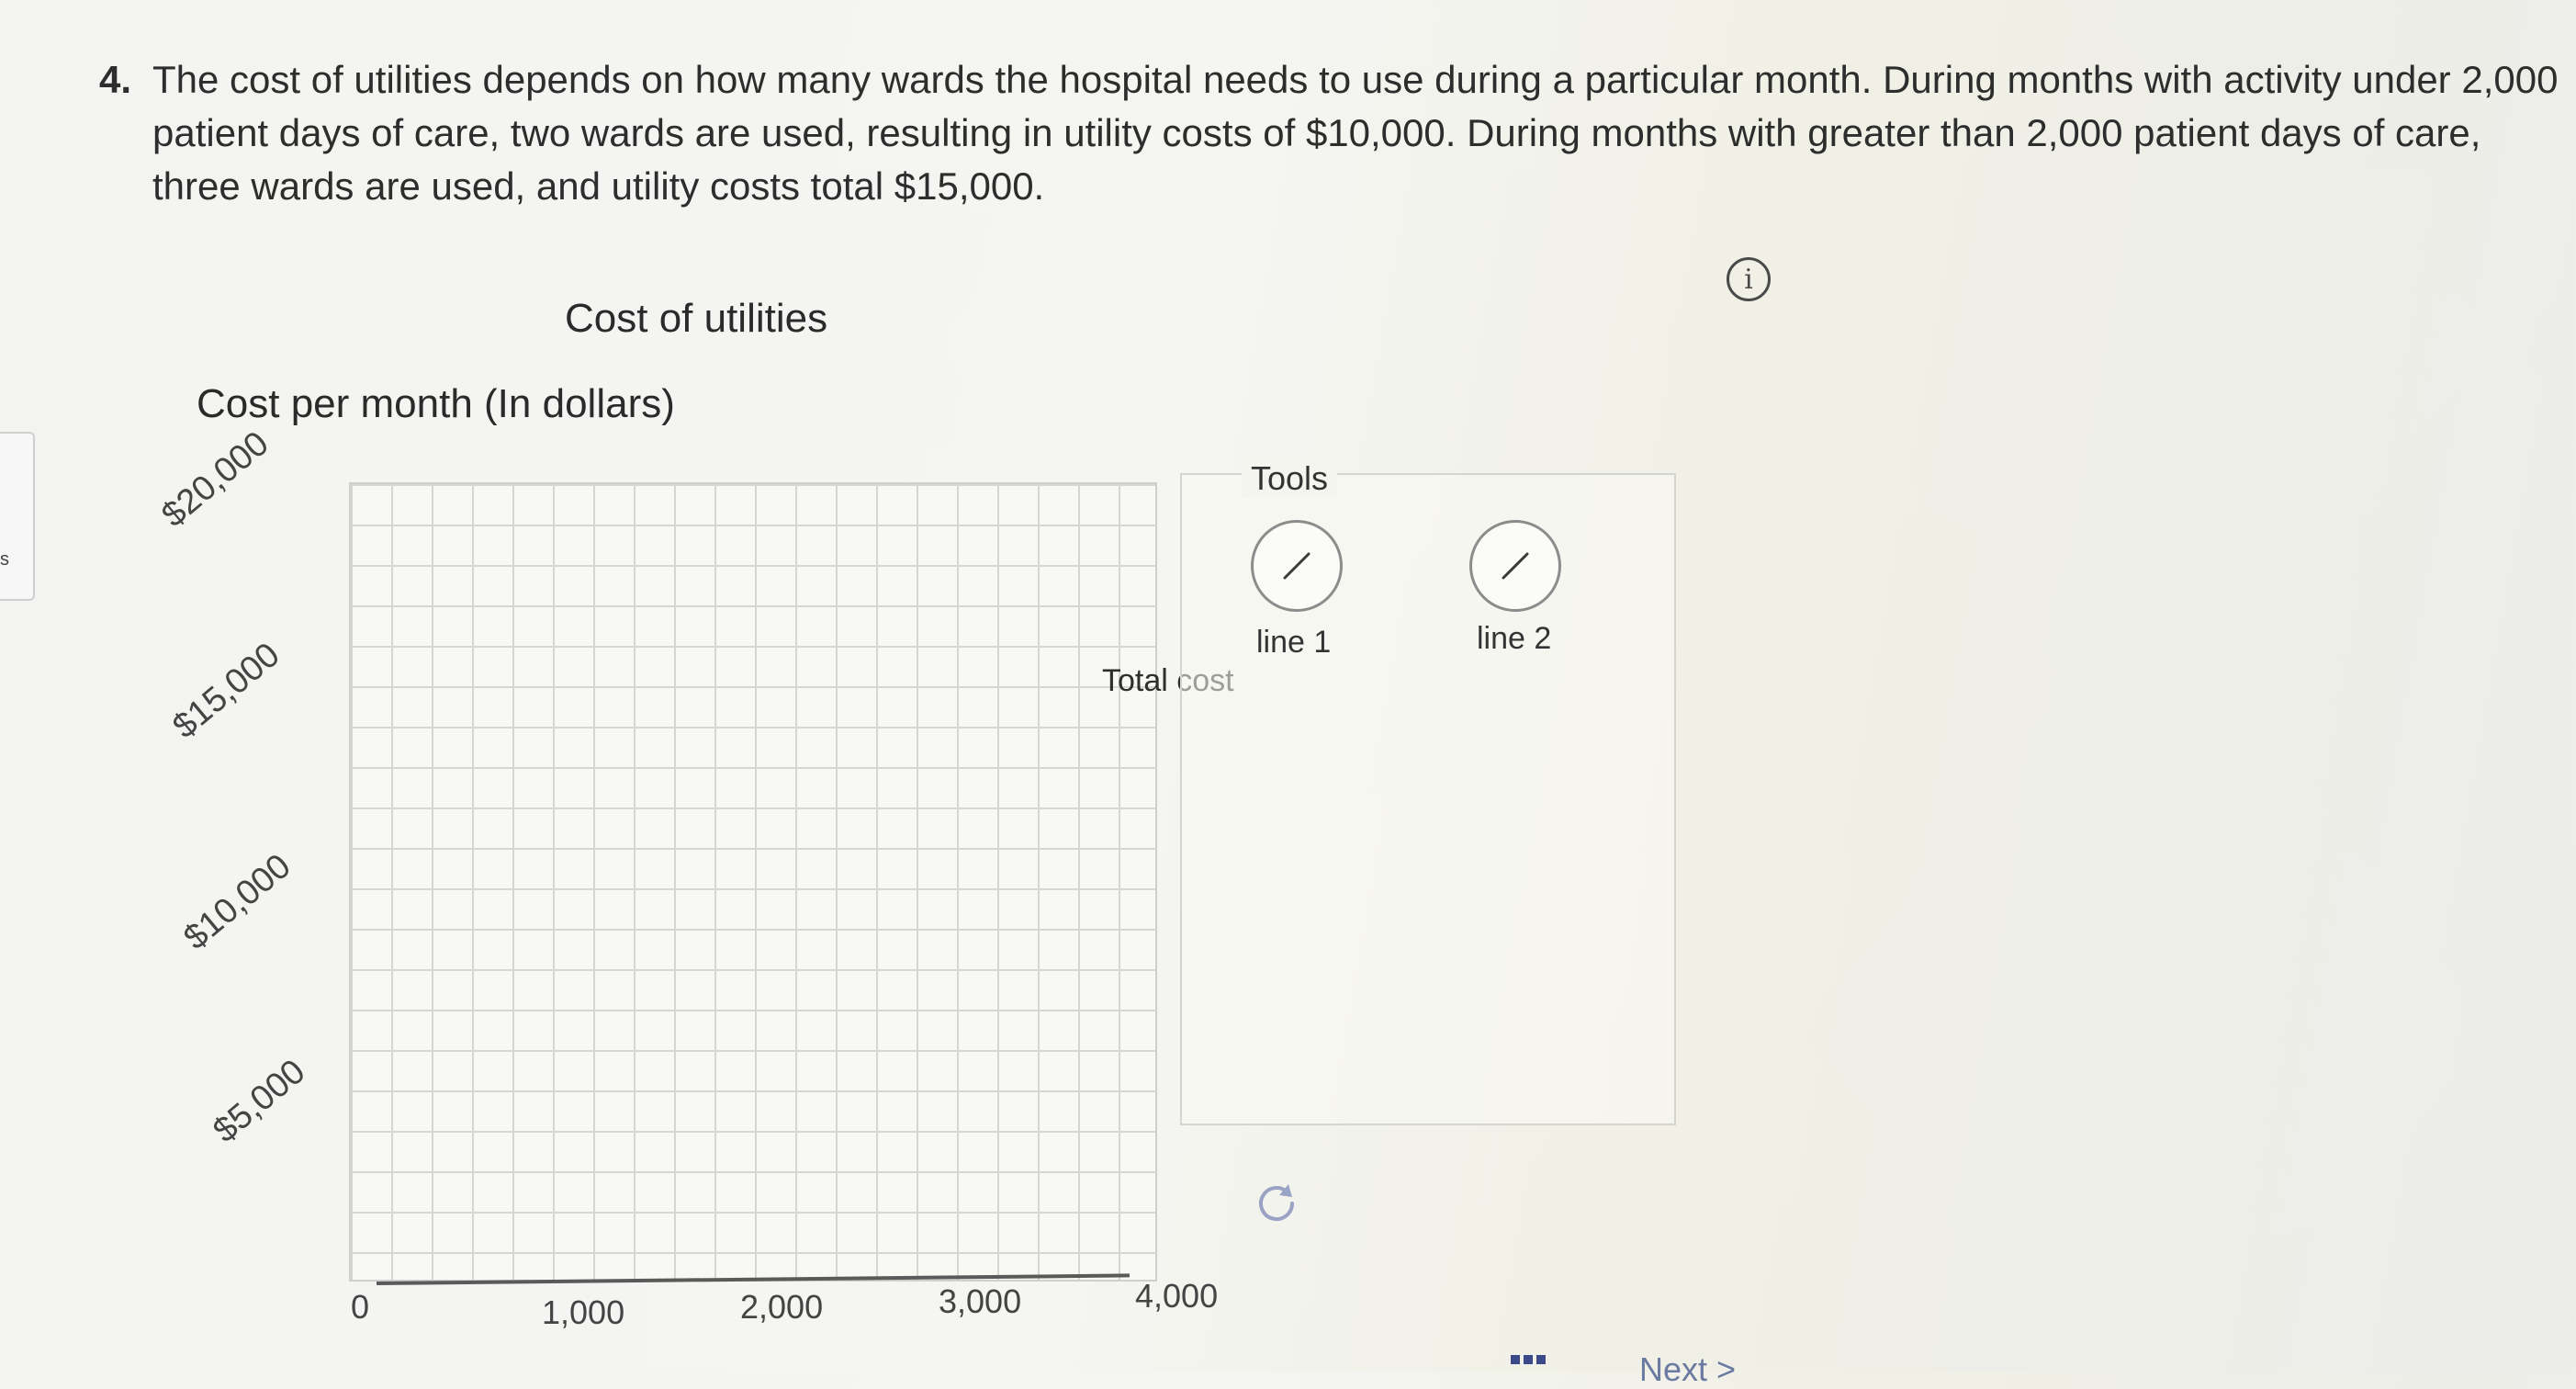  I want to click on line-1-tool-button, so click(1297, 566).